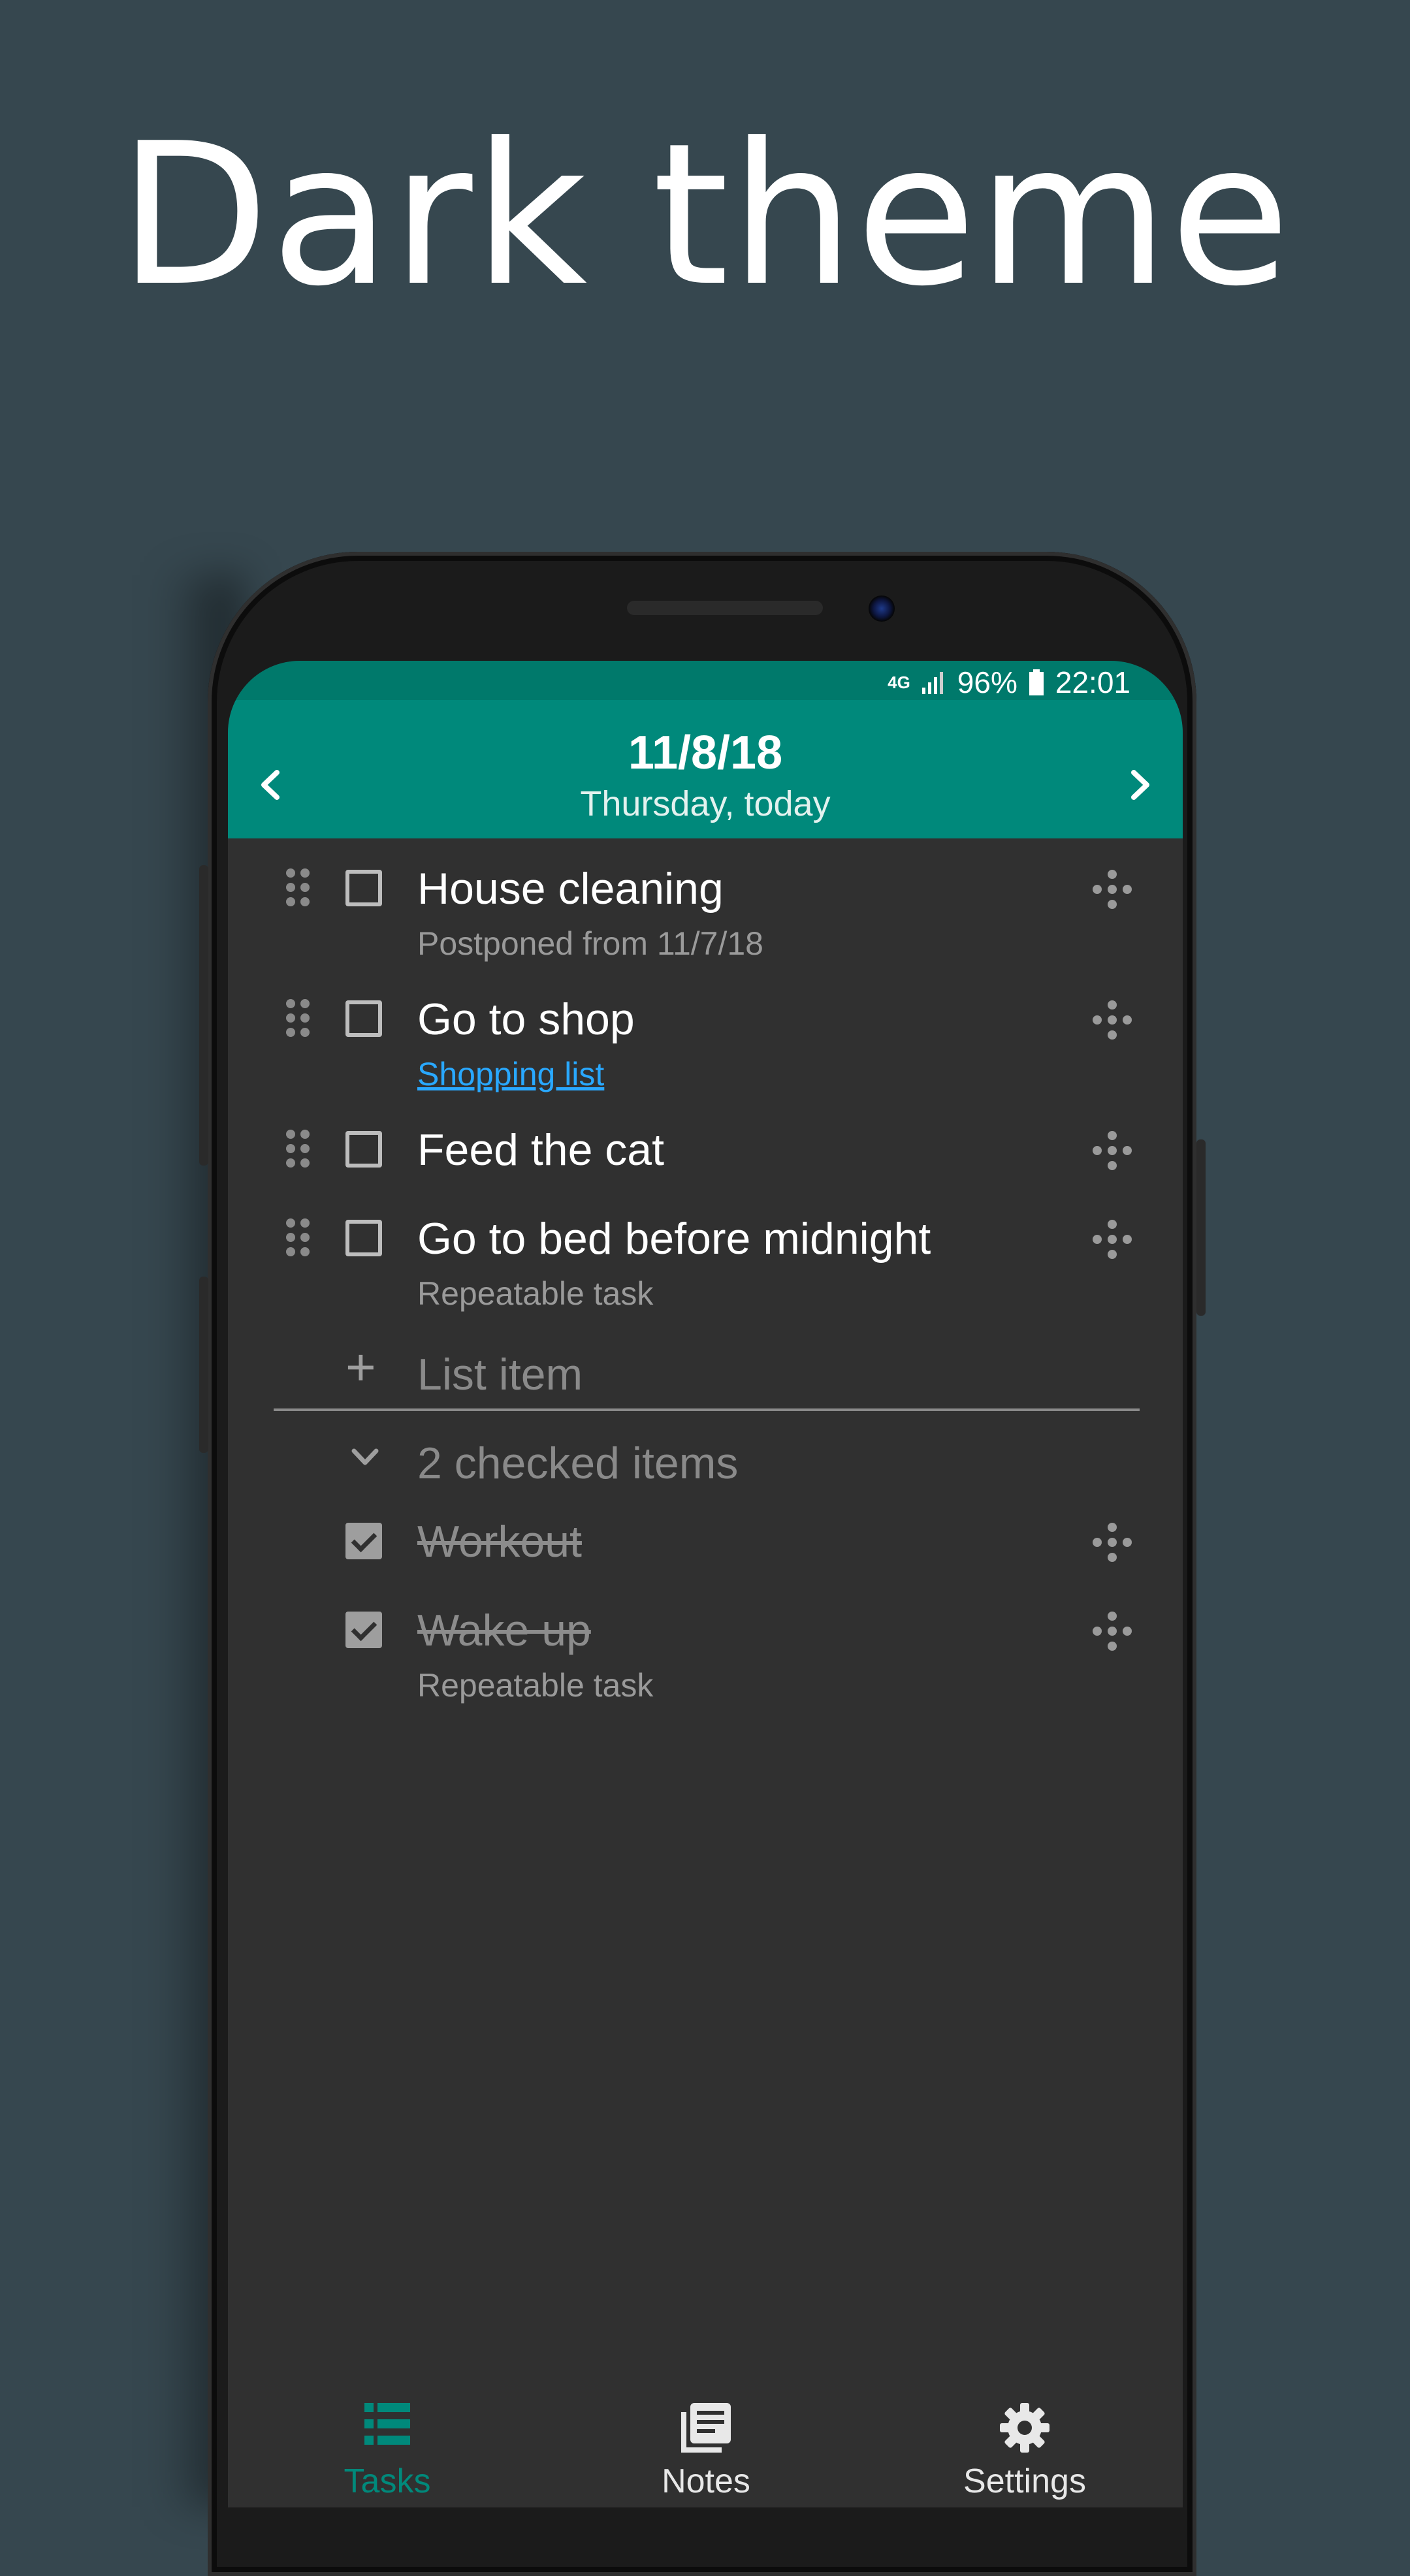  I want to click on list-icon, so click(387, 2424).